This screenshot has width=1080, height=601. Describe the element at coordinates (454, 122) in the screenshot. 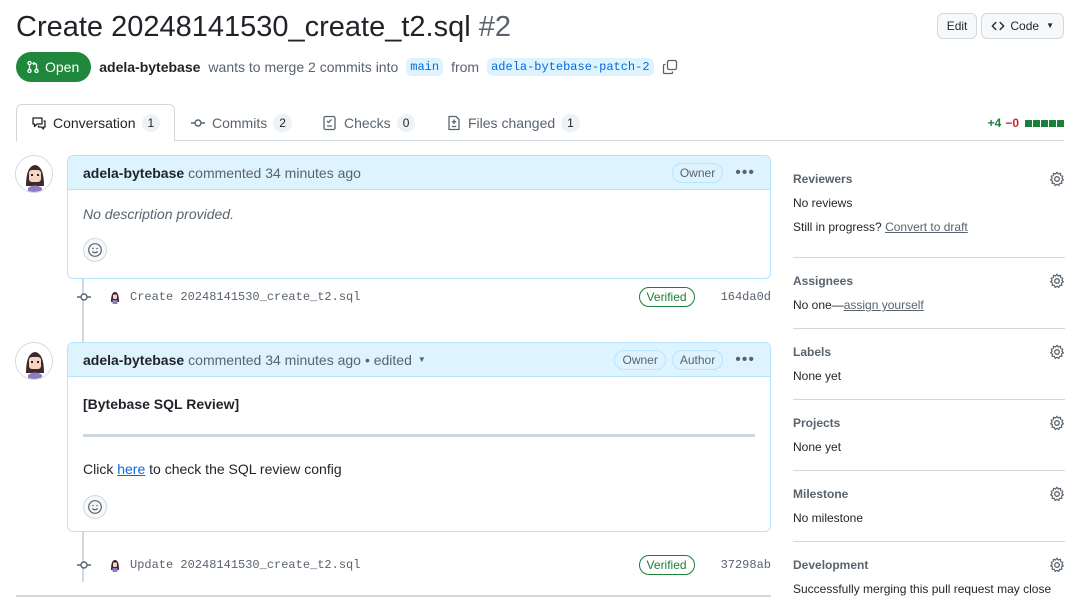

I see `file-diff-icon` at that location.